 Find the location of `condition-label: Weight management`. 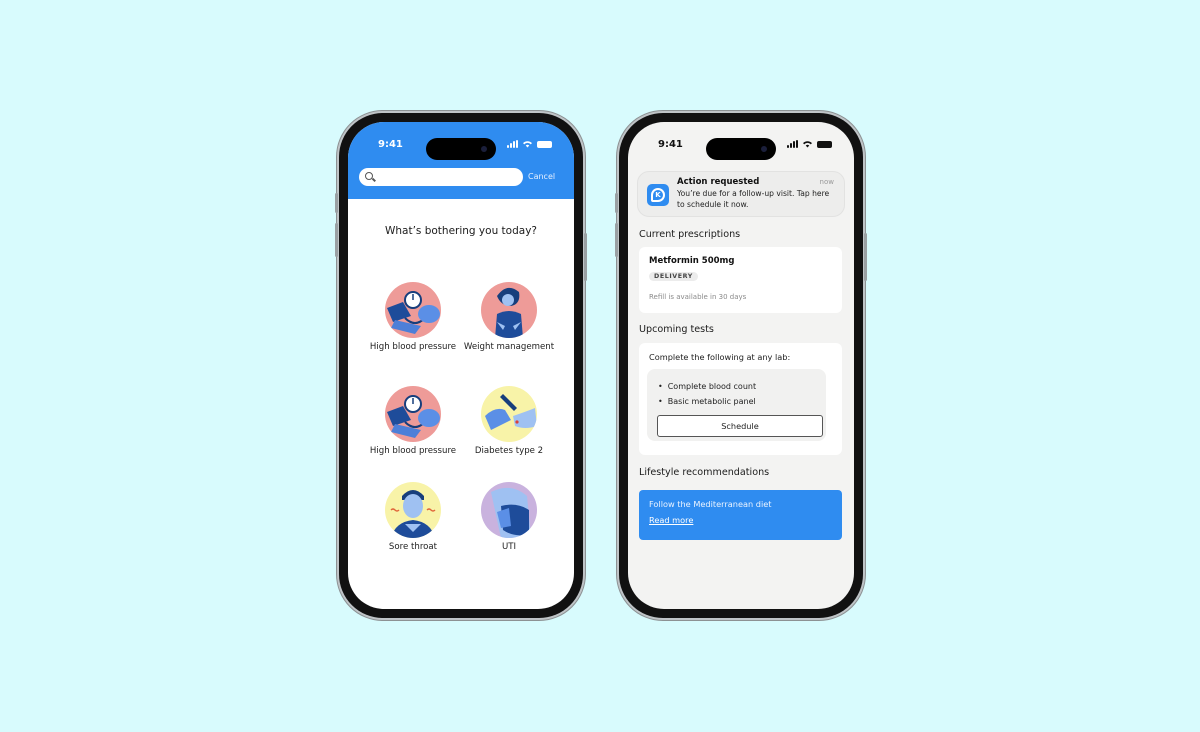

condition-label: Weight management is located at coordinates (509, 347).